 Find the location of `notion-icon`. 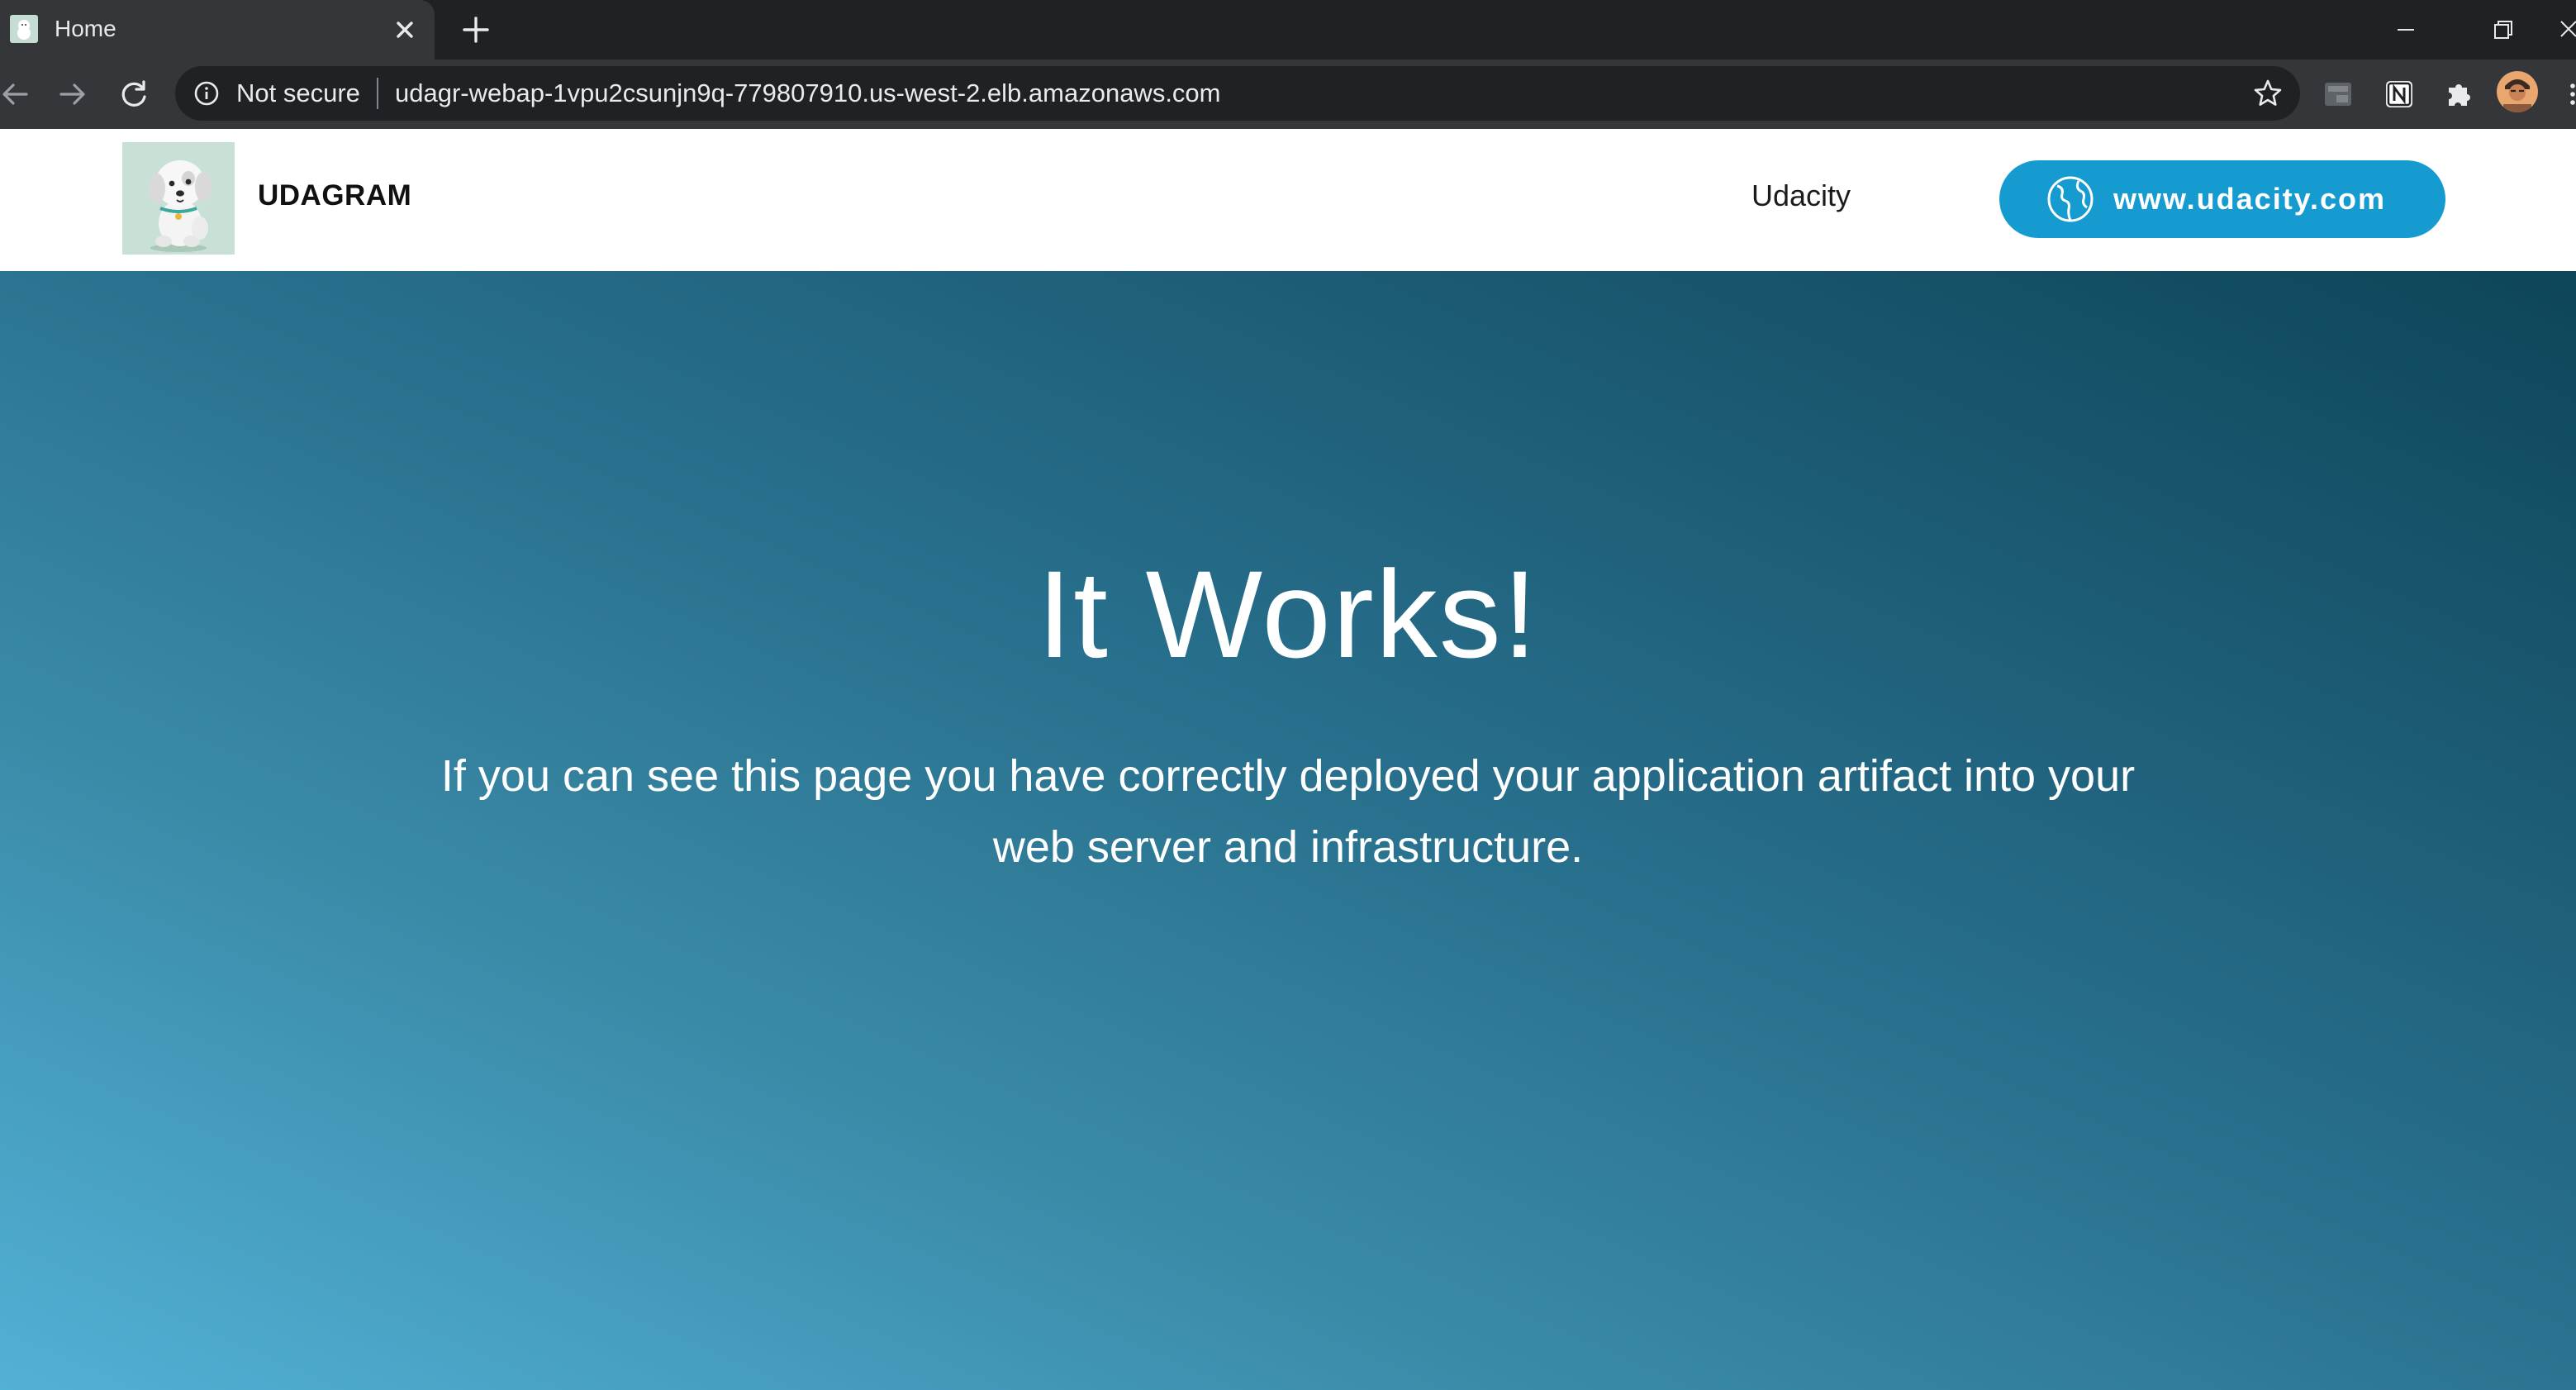

notion-icon is located at coordinates (2399, 94).